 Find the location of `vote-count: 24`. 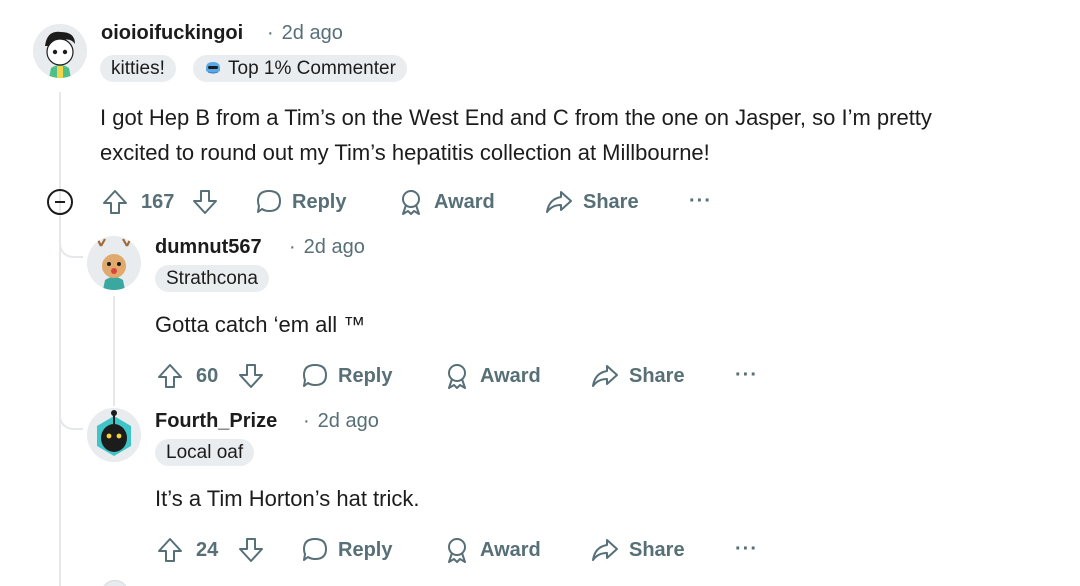

vote-count: 24 is located at coordinates (207, 550).